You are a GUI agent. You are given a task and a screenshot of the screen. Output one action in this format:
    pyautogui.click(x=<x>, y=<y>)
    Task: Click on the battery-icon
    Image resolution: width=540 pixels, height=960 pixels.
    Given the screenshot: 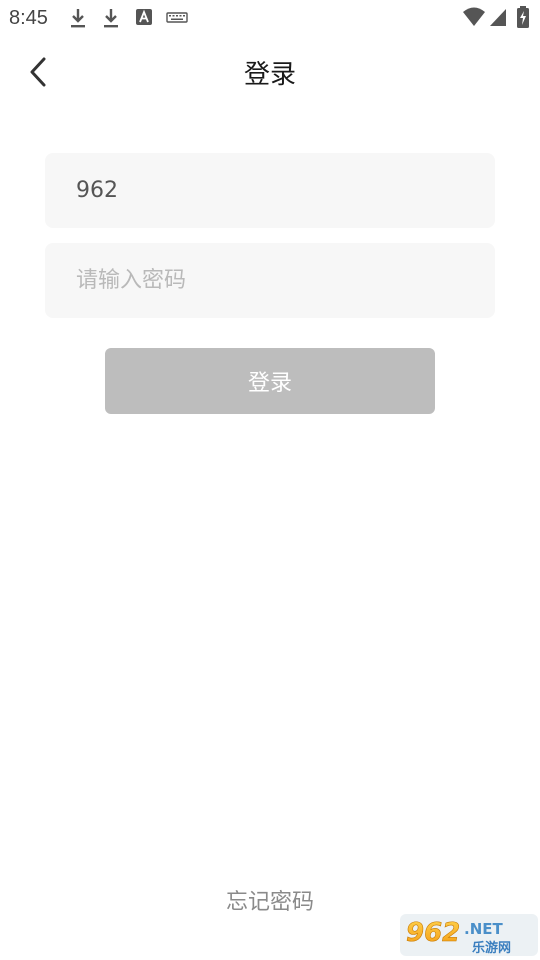 What is the action you would take?
    pyautogui.click(x=523, y=17)
    